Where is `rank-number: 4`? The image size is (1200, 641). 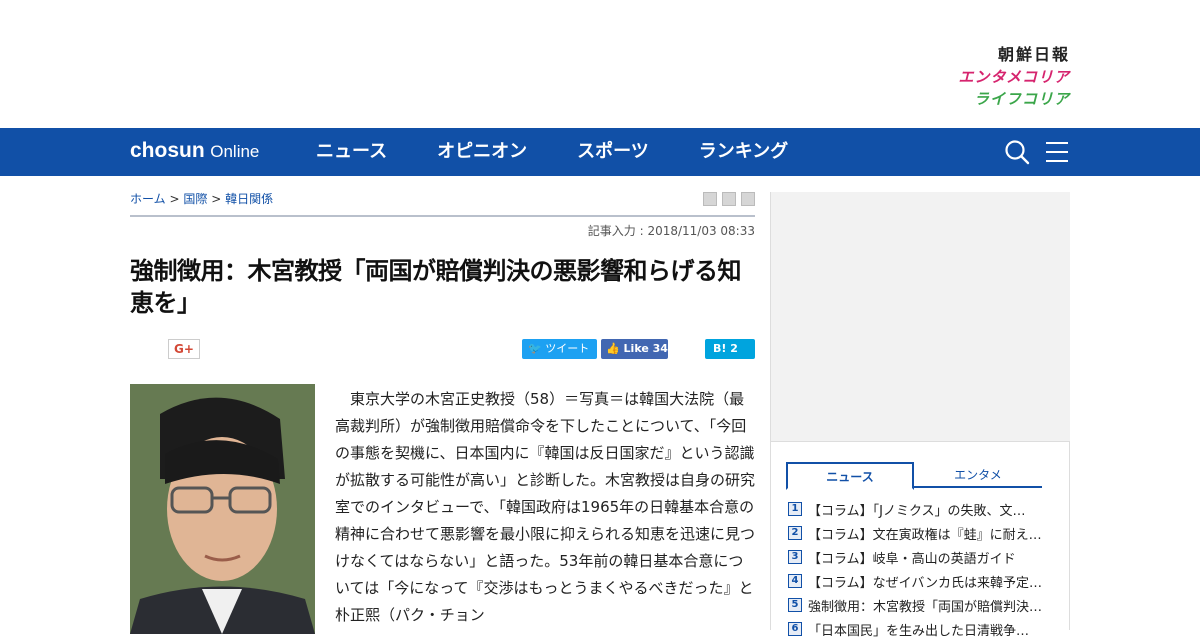 rank-number: 4 is located at coordinates (795, 581).